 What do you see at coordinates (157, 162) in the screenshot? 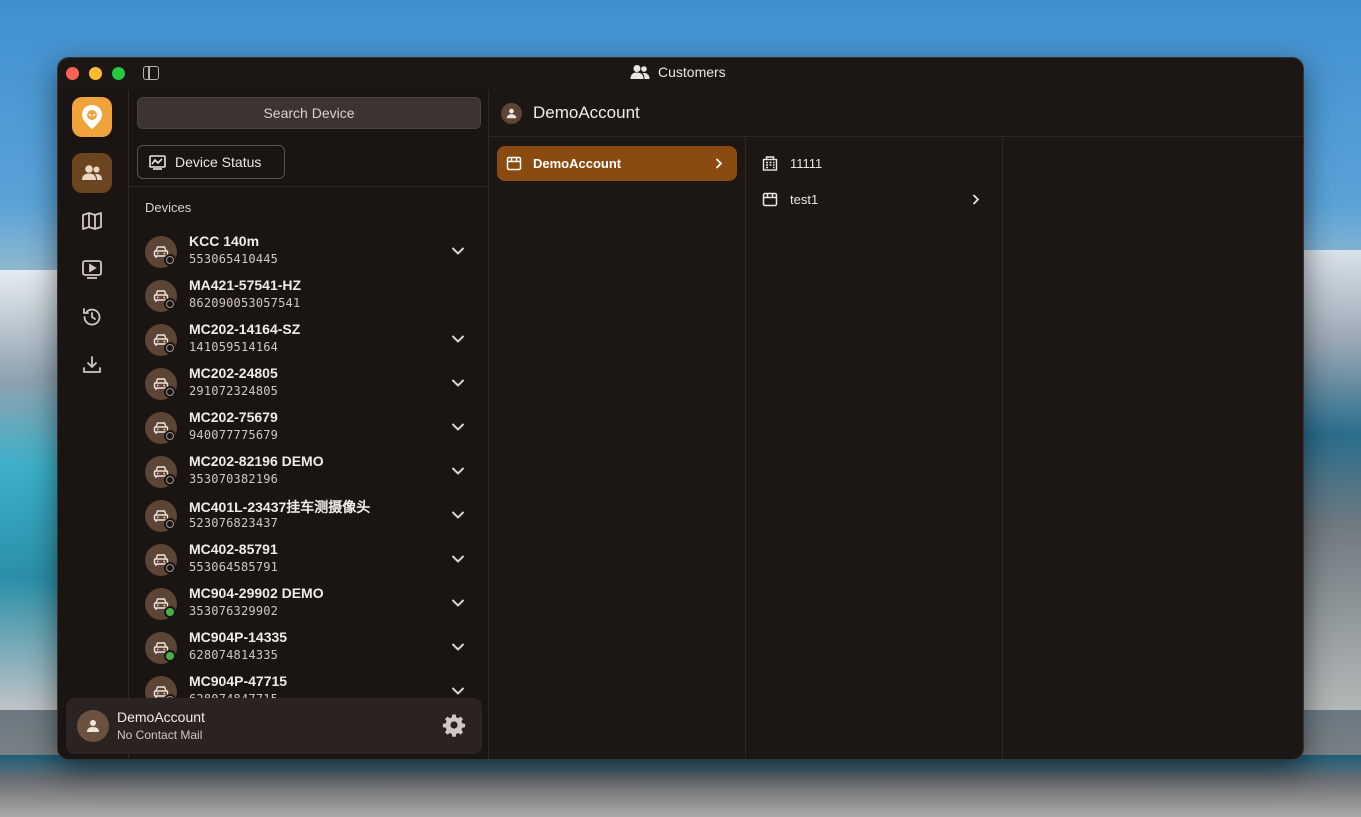
I see `monitor-chart-icon` at bounding box center [157, 162].